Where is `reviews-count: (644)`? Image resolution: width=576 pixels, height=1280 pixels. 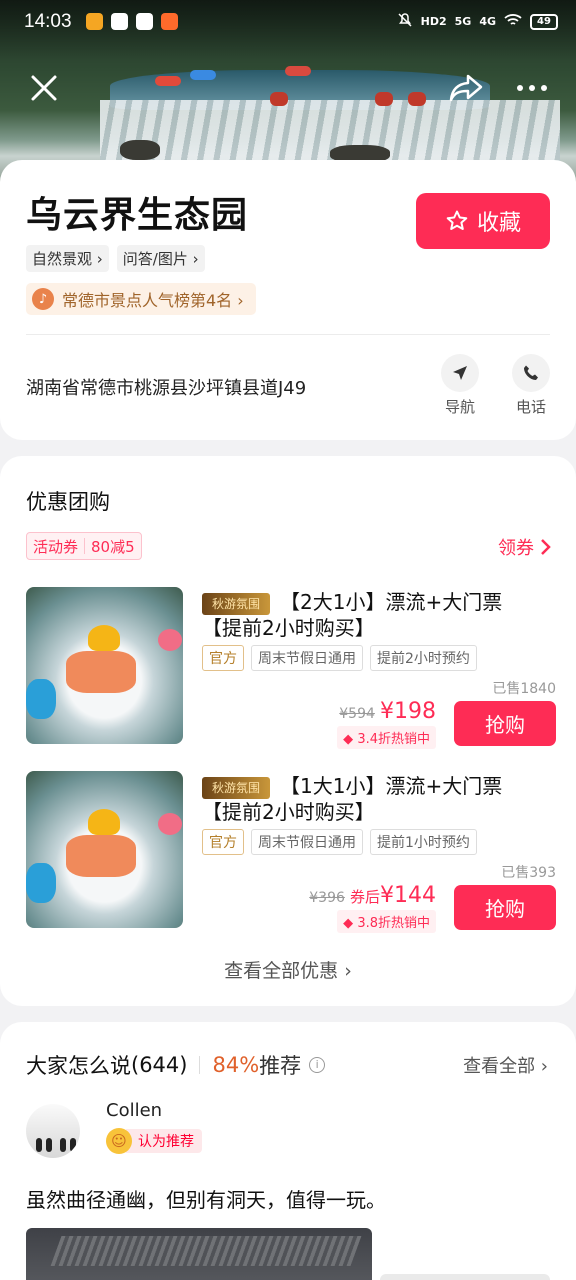 reviews-count: (644) is located at coordinates (159, 1065).